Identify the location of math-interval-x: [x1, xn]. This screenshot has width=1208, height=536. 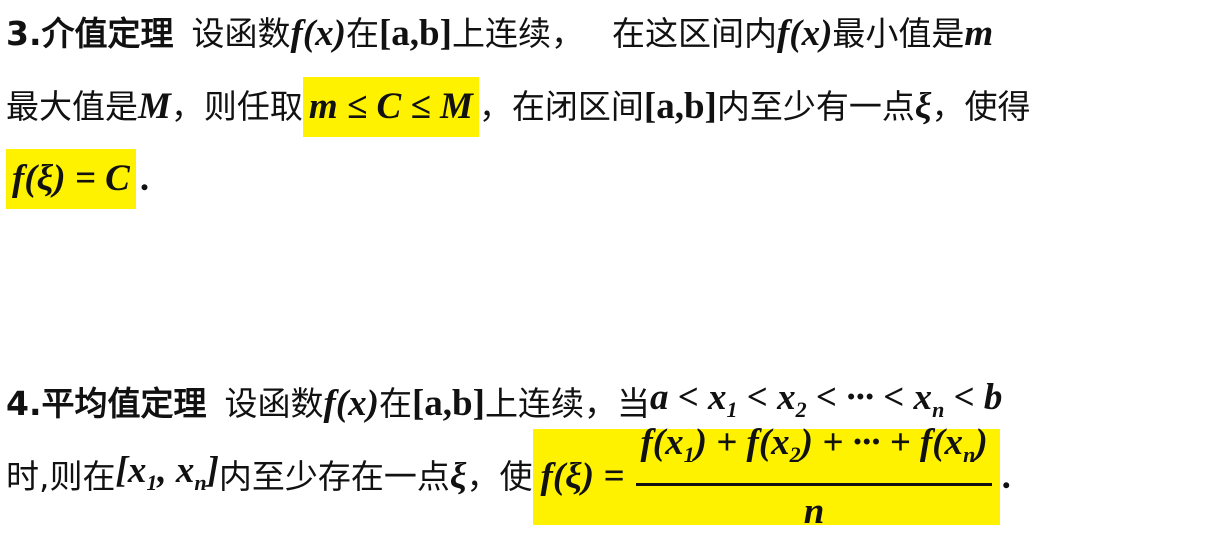
(167, 477).